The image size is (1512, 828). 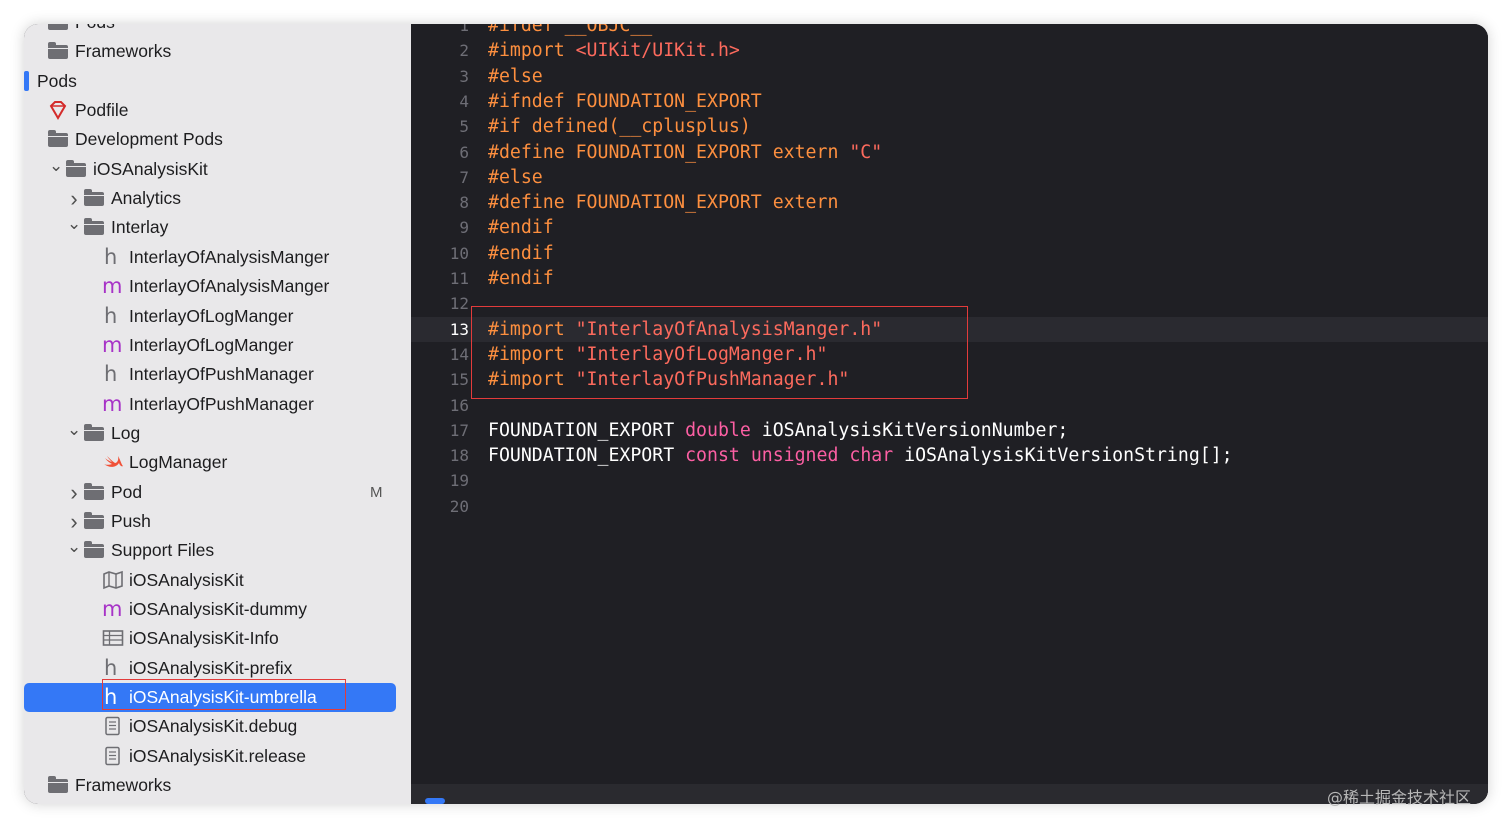 I want to click on navigator-item-label: Push, so click(x=131, y=520).